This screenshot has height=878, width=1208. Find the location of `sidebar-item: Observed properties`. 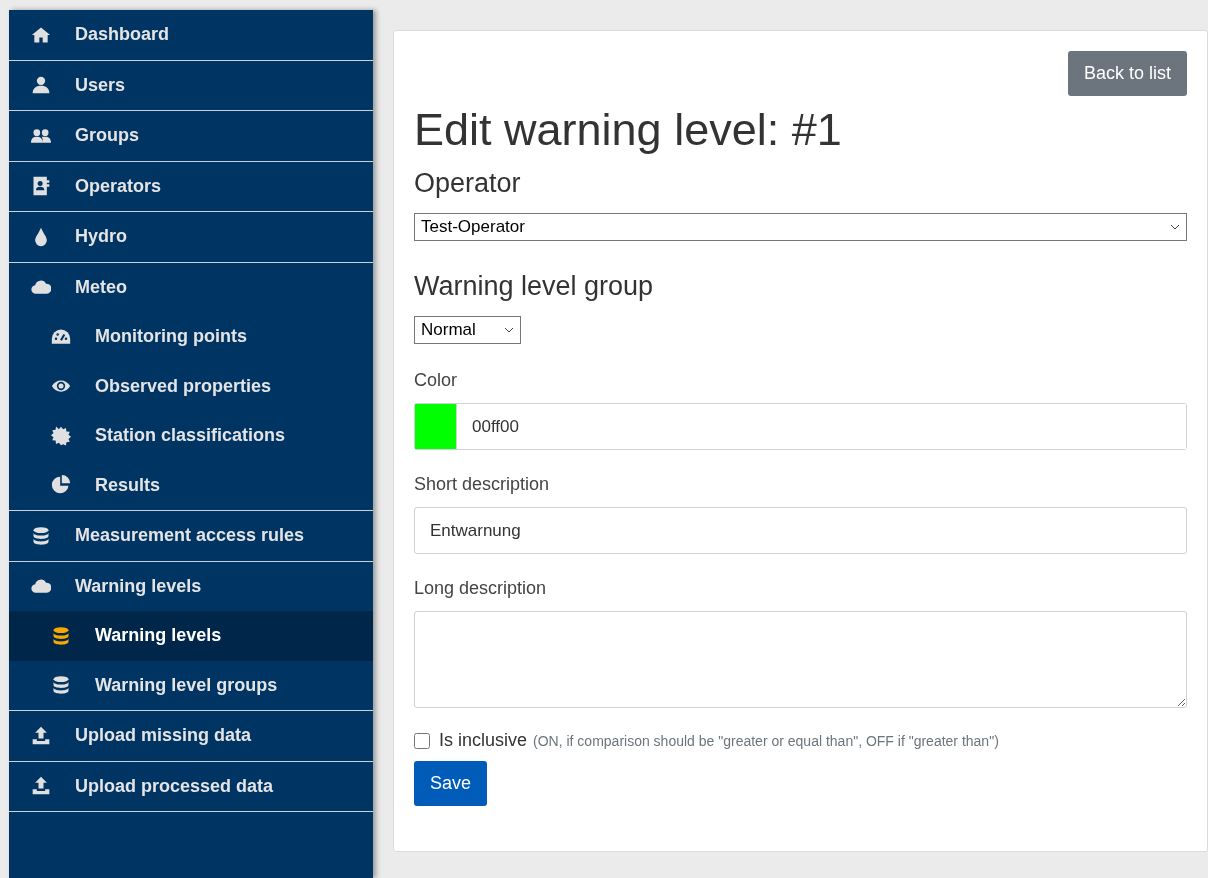

sidebar-item: Observed properties is located at coordinates (191, 386).